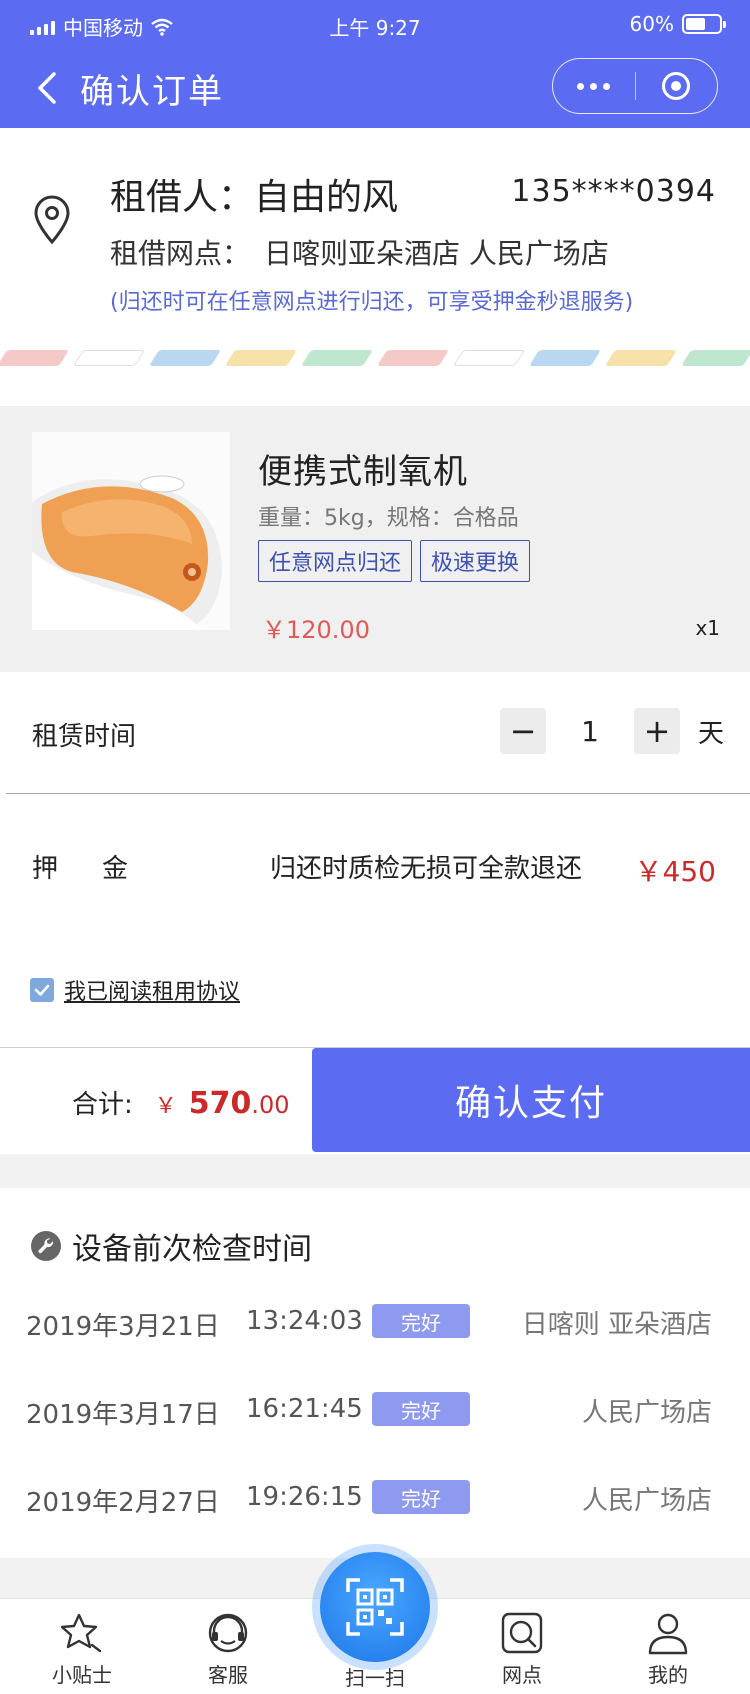 Image resolution: width=750 pixels, height=1694 pixels. What do you see at coordinates (192, 1249) in the screenshot?
I see `inspection-title: 设备前次检查时间` at bounding box center [192, 1249].